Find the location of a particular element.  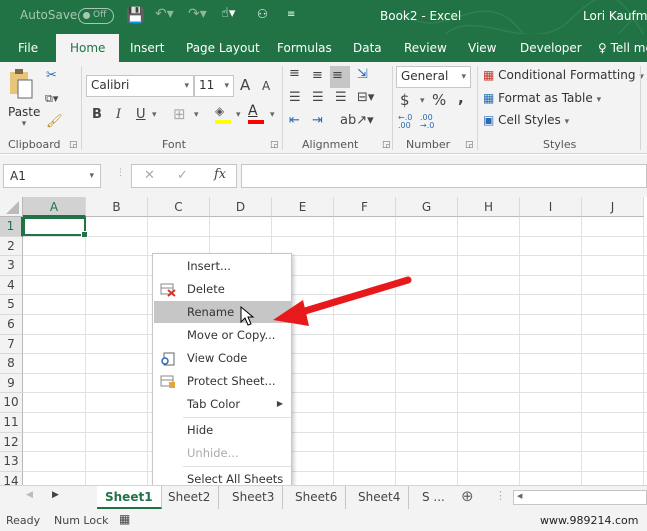

user-name: Lori Kaufman is located at coordinates (615, 16).